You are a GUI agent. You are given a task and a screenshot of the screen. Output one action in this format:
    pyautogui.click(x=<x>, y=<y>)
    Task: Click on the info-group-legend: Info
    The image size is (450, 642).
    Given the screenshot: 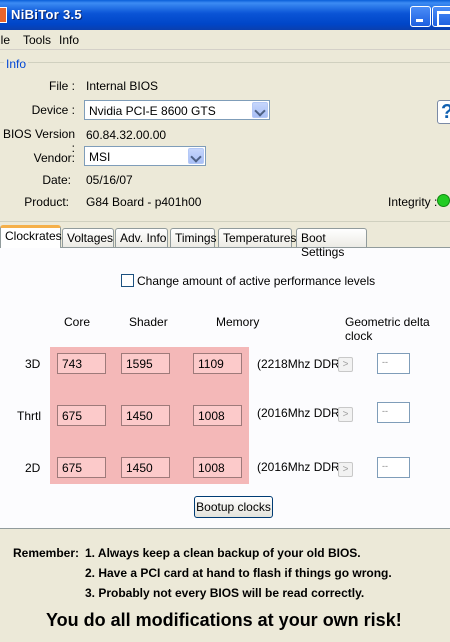 What is the action you would take?
    pyautogui.click(x=16, y=64)
    